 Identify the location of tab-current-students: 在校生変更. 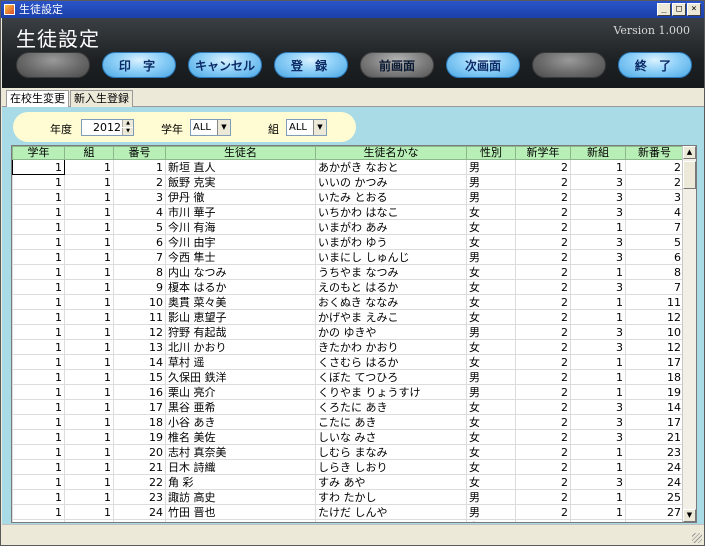
(37, 99).